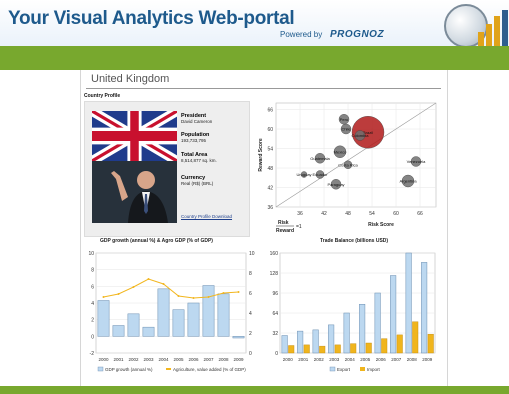 This screenshot has width=509, height=394. I want to click on y-tick-label: 4, so click(92, 304).